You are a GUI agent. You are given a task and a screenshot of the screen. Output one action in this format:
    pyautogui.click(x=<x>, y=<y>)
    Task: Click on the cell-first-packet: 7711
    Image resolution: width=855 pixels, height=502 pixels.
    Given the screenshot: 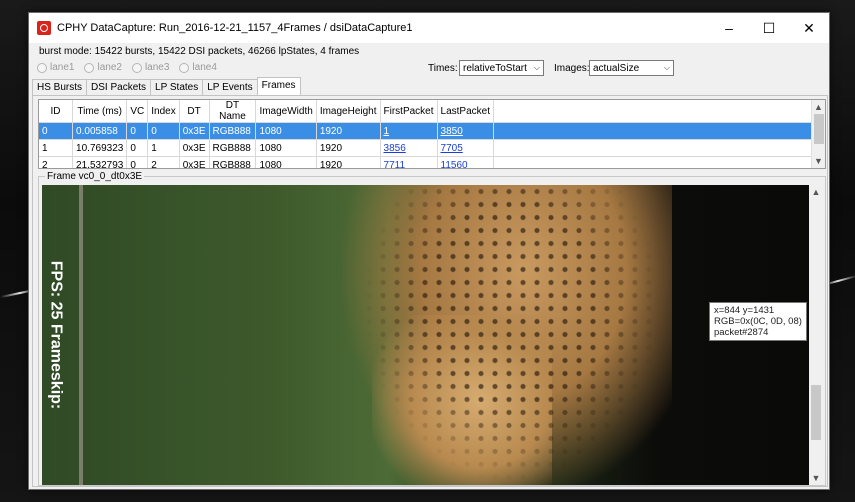 What is the action you would take?
    pyautogui.click(x=409, y=162)
    